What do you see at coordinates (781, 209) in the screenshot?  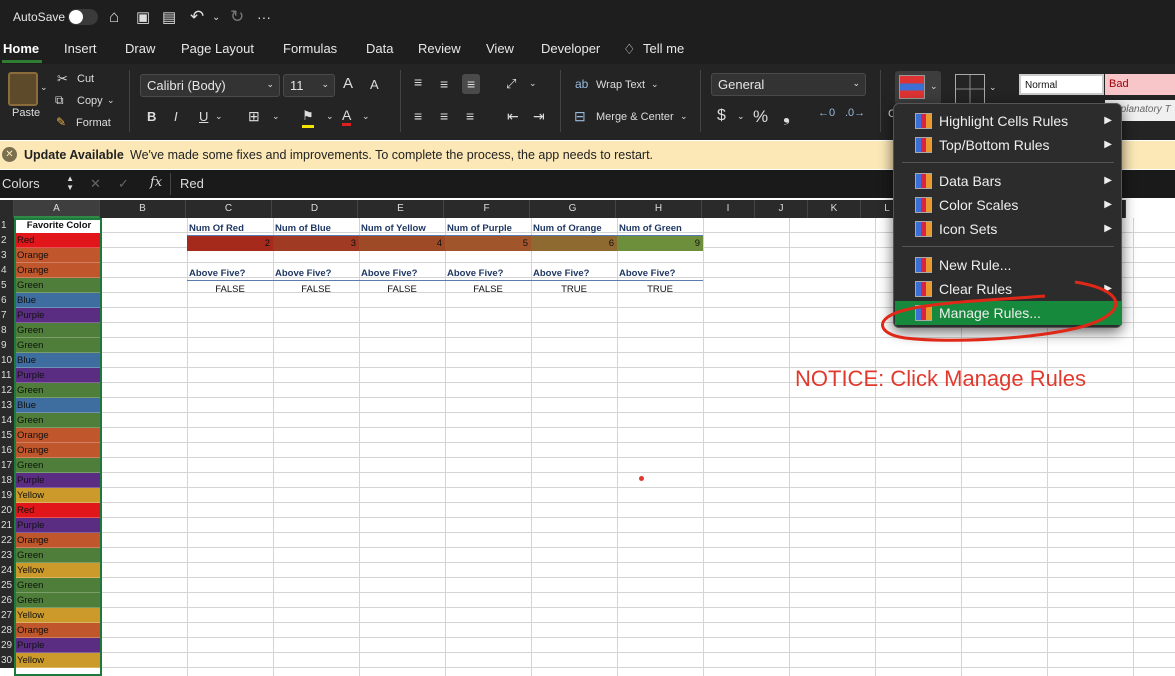 I see `column-header: J` at bounding box center [781, 209].